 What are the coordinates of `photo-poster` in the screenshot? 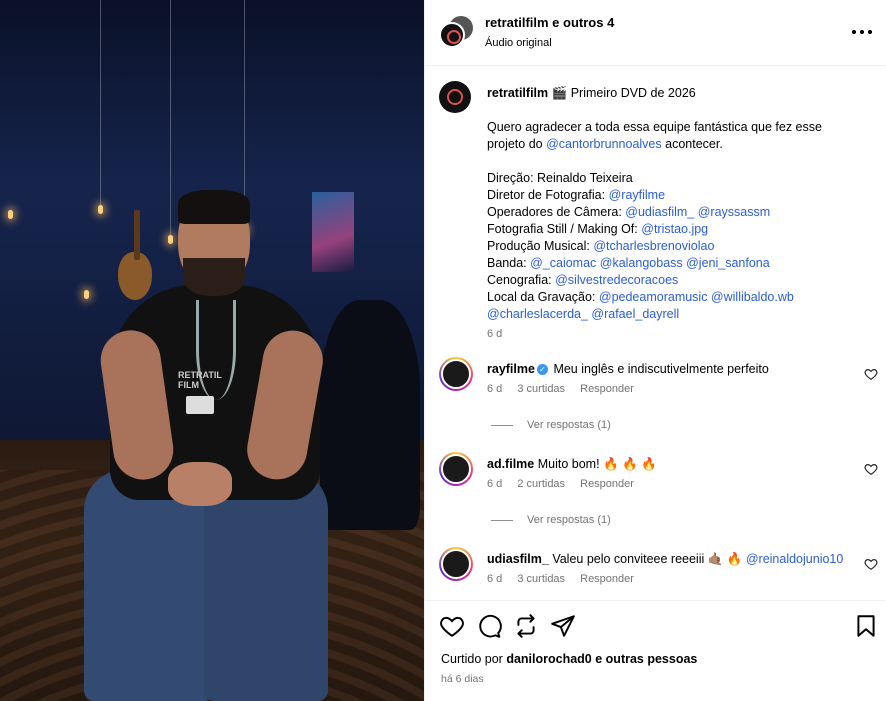 It's located at (333, 232).